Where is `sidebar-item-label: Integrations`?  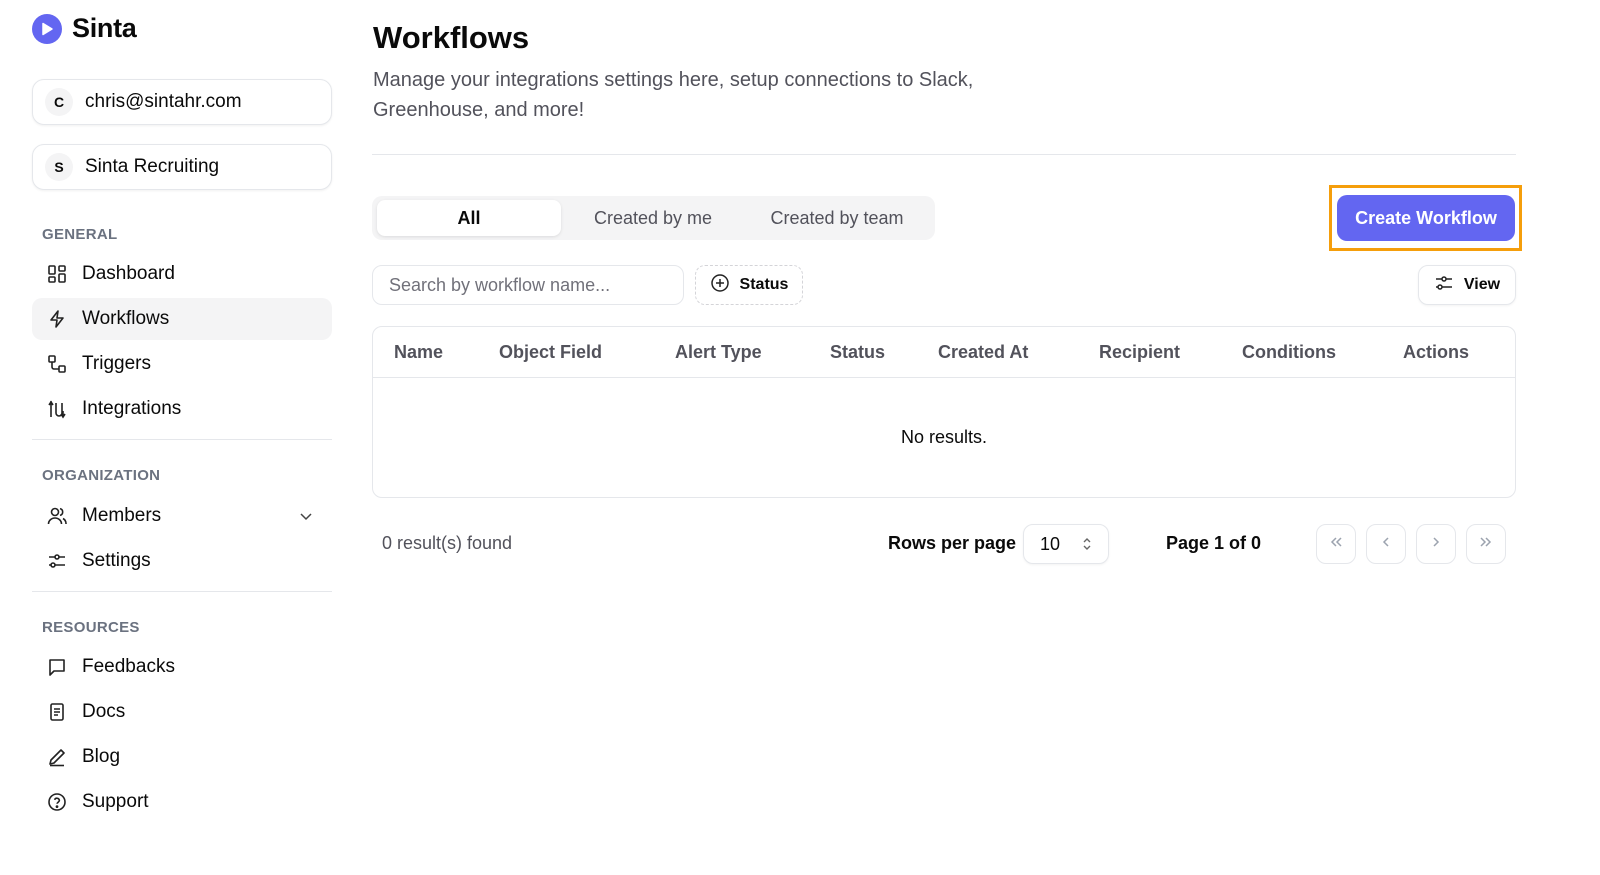
sidebar-item-label: Integrations is located at coordinates (132, 408).